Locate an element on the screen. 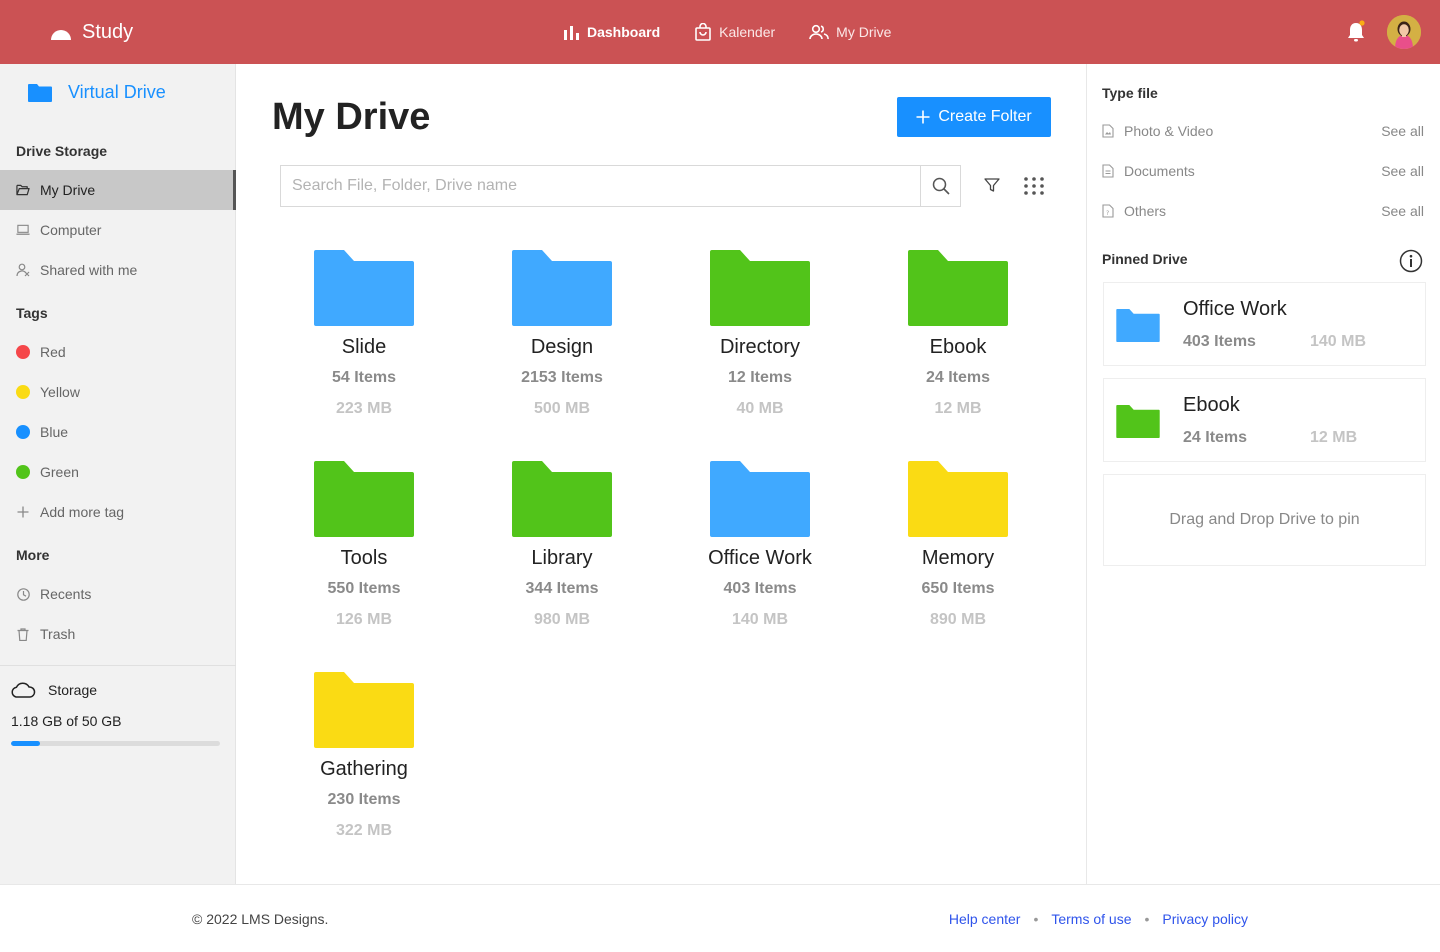 This screenshot has width=1440, height=952. folder-card: Ebook 24 Items 12 MB is located at coordinates (958, 334).